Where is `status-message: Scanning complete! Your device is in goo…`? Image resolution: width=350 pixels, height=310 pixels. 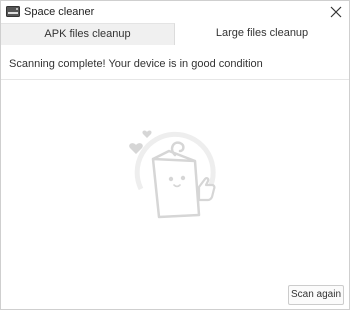
status-message: Scanning complete! Your device is in goo… is located at coordinates (136, 64).